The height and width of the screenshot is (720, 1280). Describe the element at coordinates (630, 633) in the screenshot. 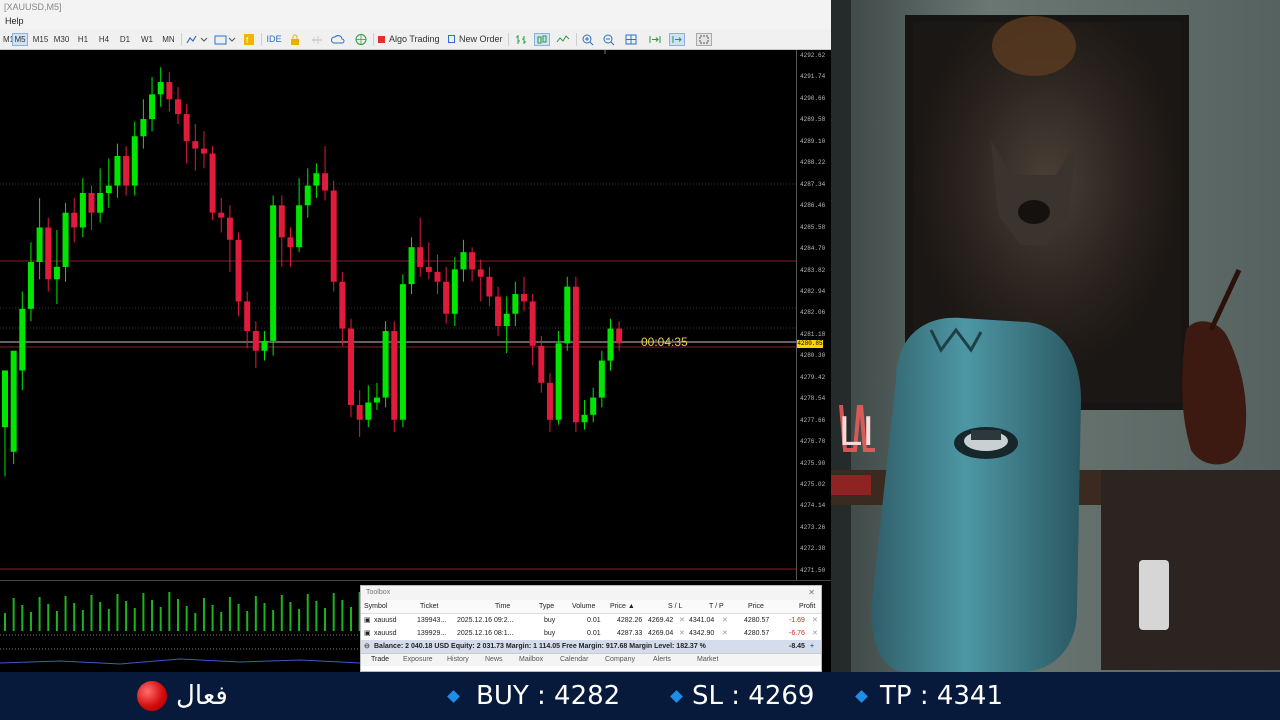

I see `row-open-price: 4287.33` at that location.